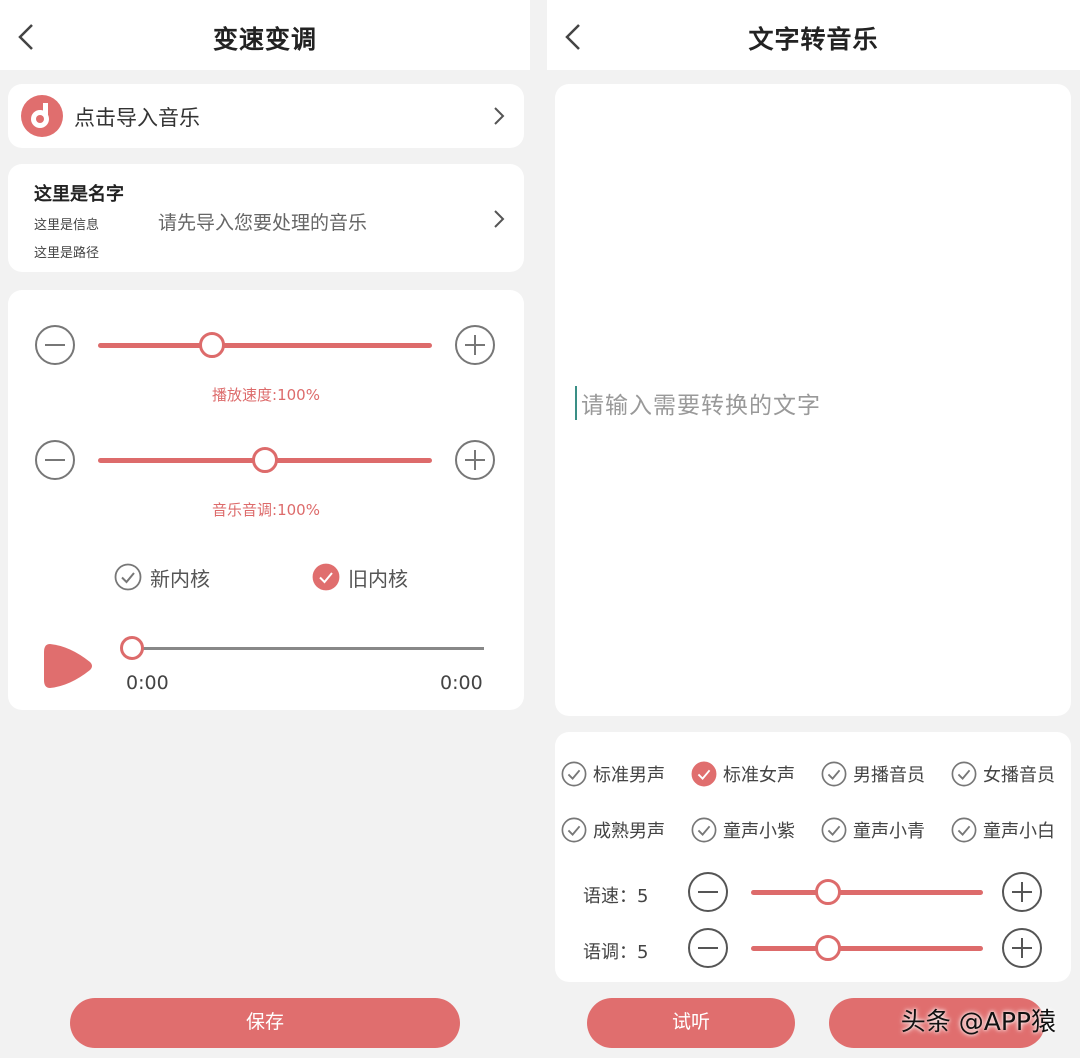 This screenshot has width=1080, height=1058. I want to click on speed-plus-button, so click(475, 345).